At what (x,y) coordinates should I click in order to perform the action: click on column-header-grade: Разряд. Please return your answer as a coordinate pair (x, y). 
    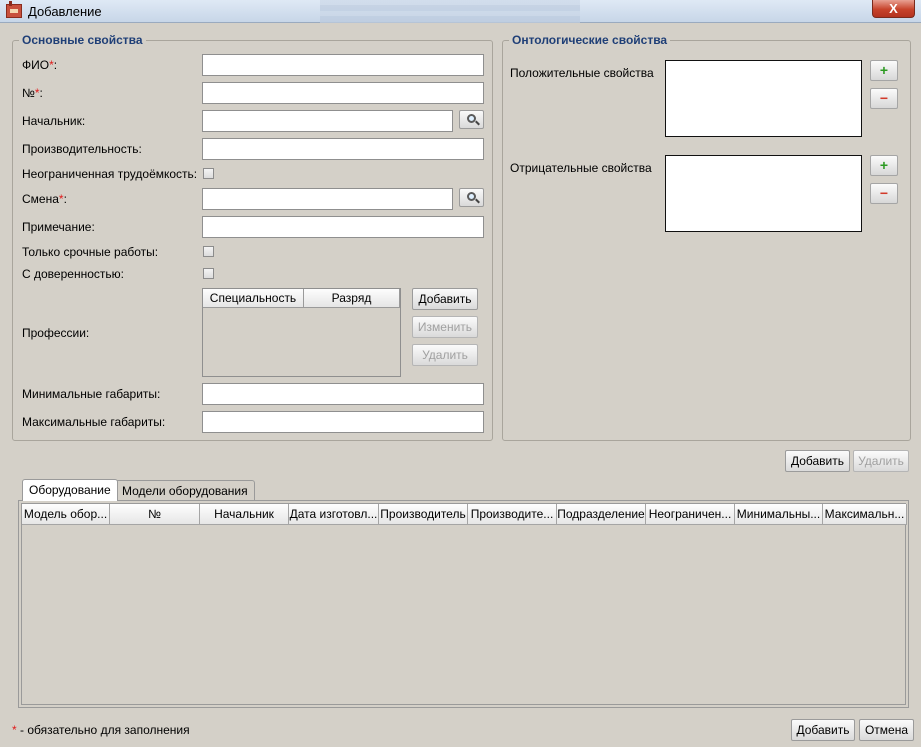
    Looking at the image, I should click on (352, 298).